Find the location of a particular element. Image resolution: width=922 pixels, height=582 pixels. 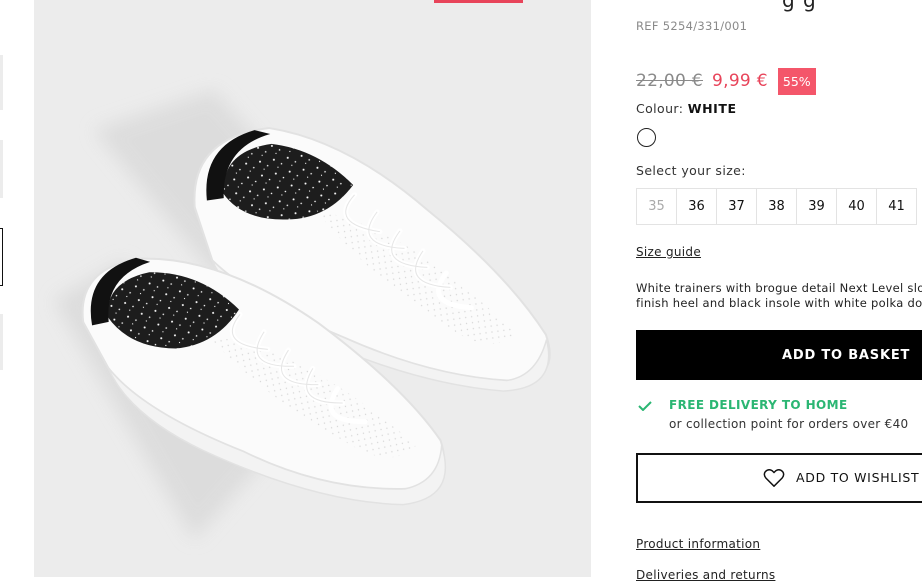

thumbnail-selected is located at coordinates (1, 257).